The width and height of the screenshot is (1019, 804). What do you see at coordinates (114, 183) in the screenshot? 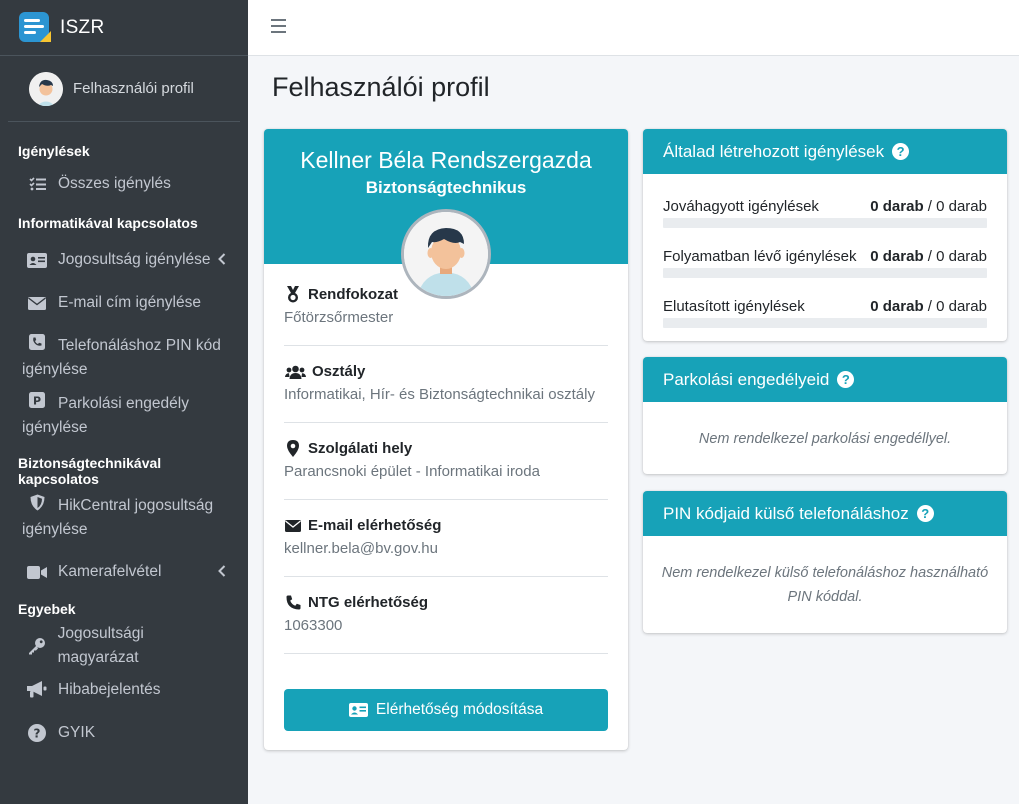
I see `sidebar-item-label: Összes igénylés` at bounding box center [114, 183].